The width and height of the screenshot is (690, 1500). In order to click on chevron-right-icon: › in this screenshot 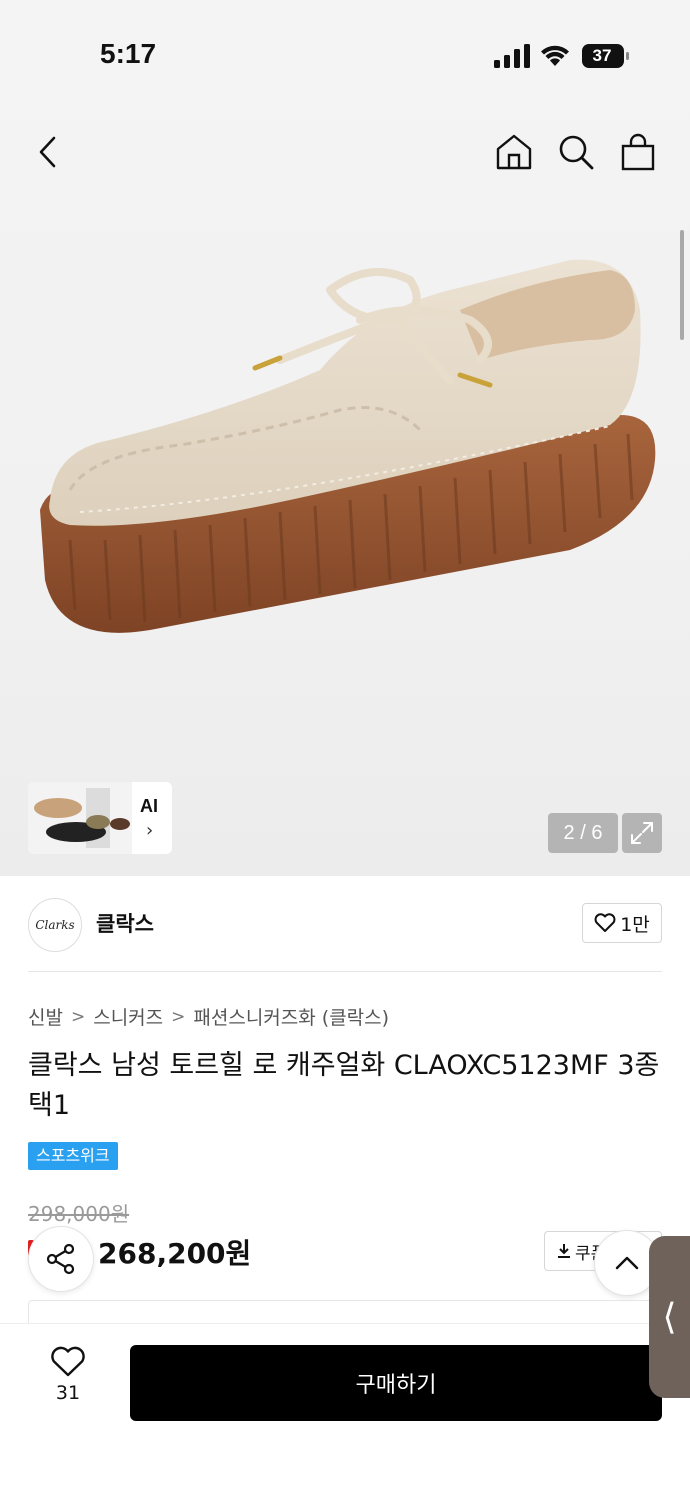, I will do `click(150, 830)`.